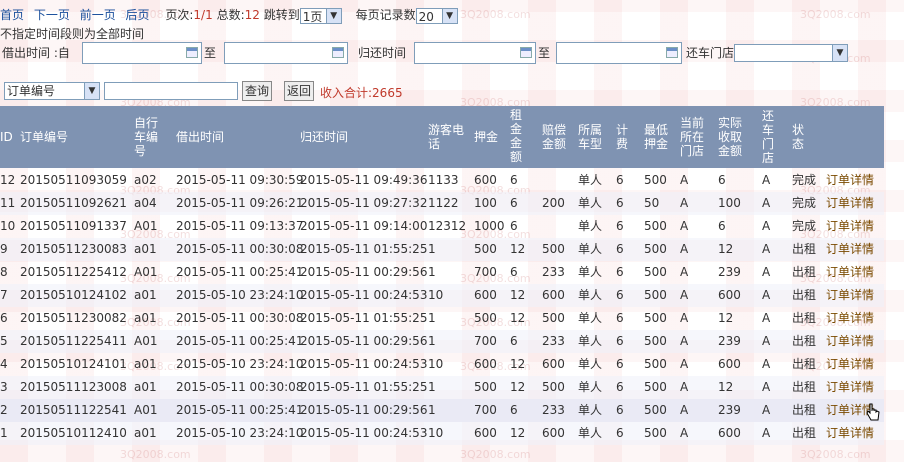 This screenshot has height=462, width=904. I want to click on cell-deposit: 100, so click(485, 203).